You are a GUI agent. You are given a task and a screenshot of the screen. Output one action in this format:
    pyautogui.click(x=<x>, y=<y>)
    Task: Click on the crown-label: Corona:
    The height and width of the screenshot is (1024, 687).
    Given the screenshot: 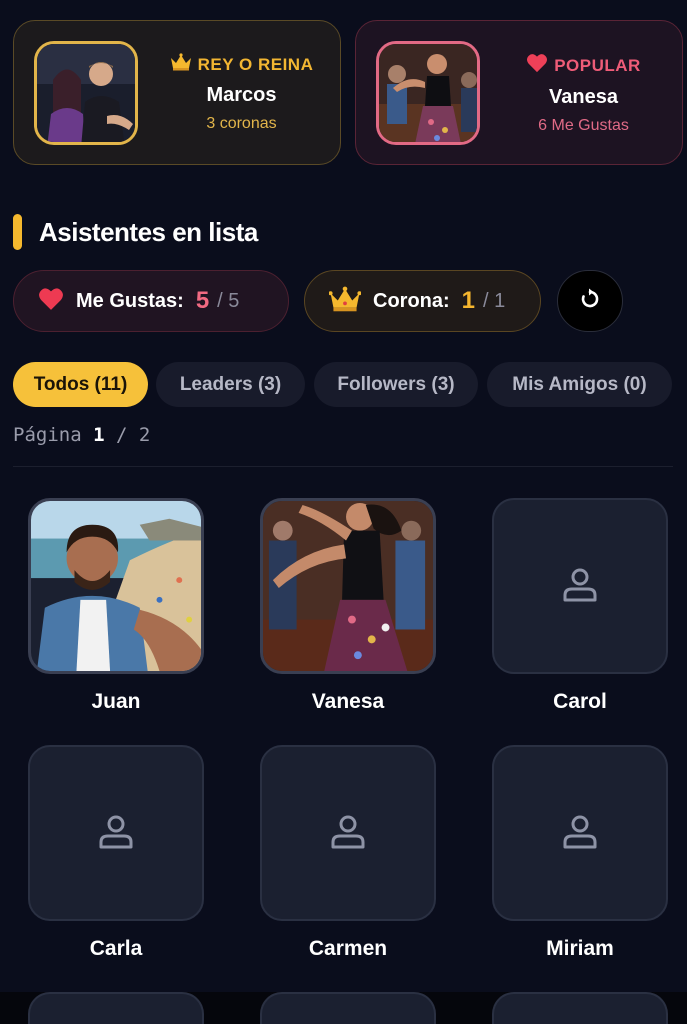 What is the action you would take?
    pyautogui.click(x=411, y=300)
    